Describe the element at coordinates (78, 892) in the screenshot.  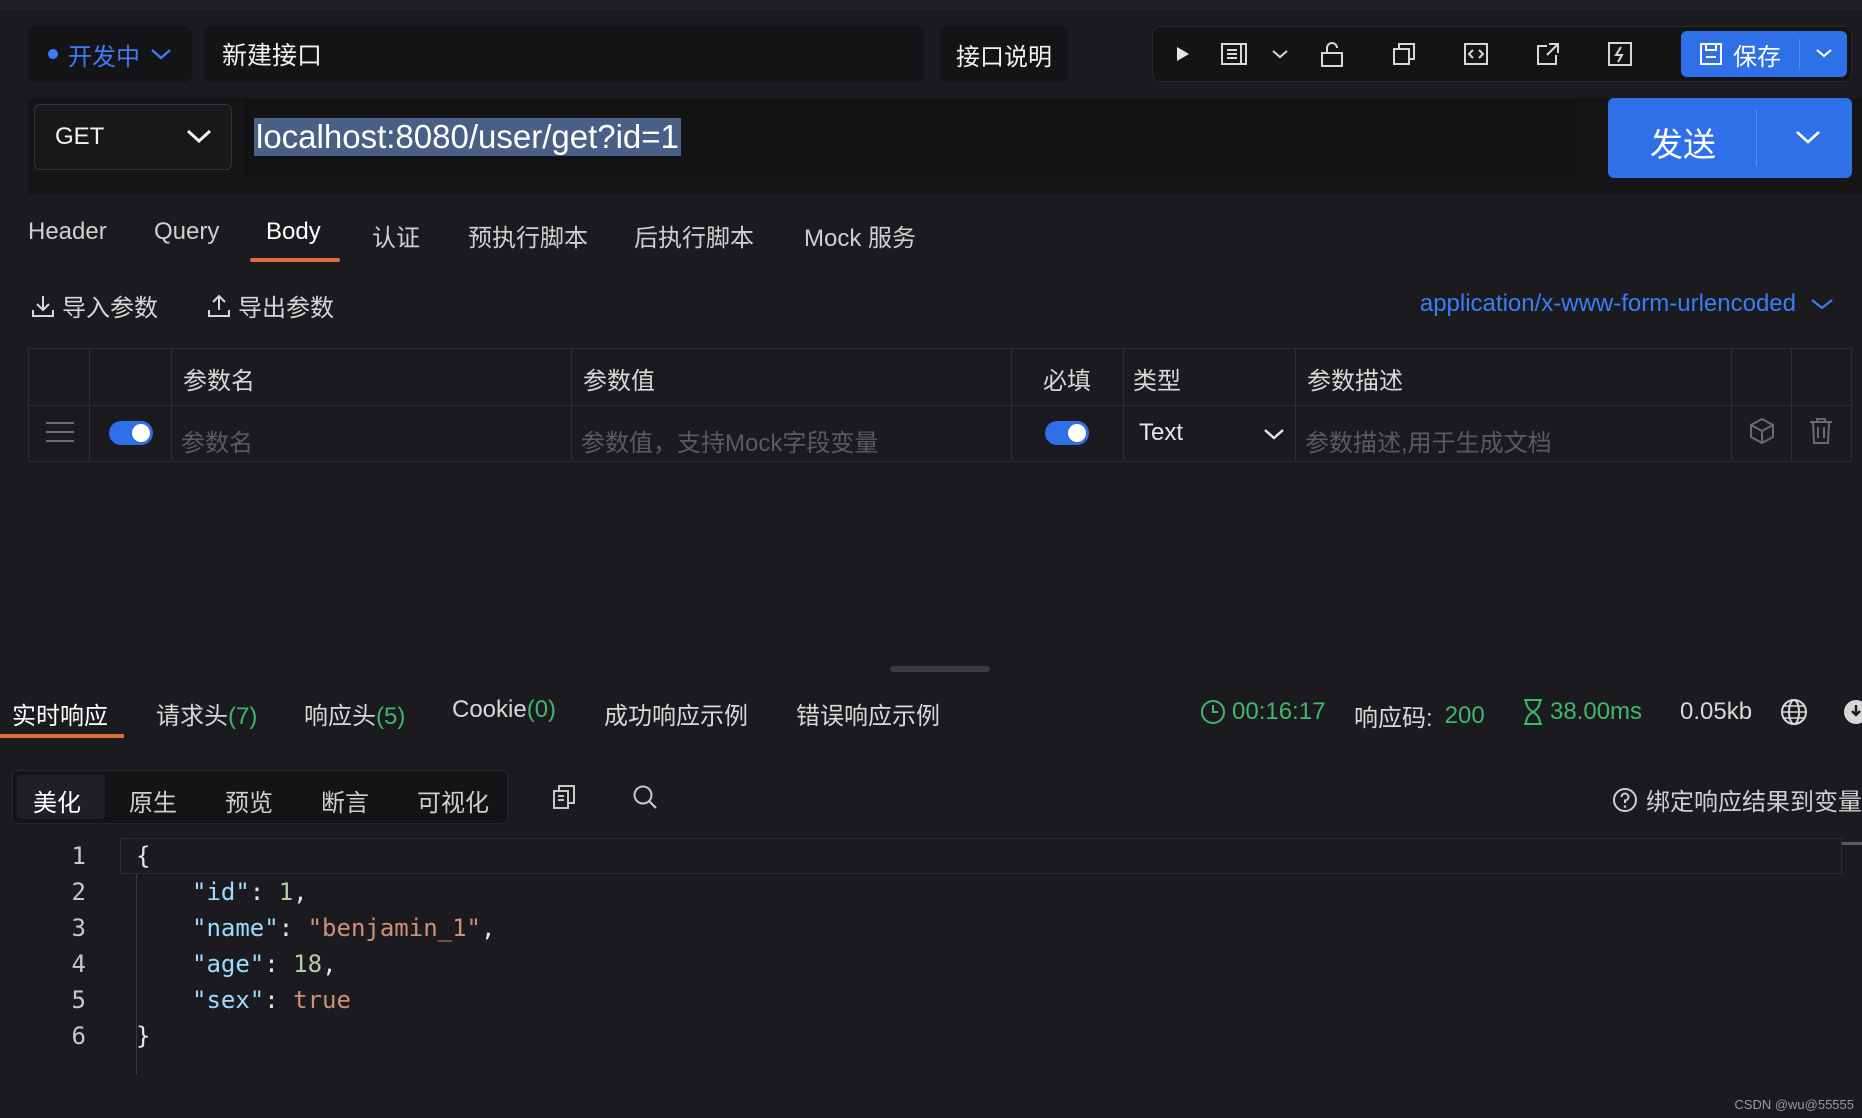
I see `line-number: 2` at that location.